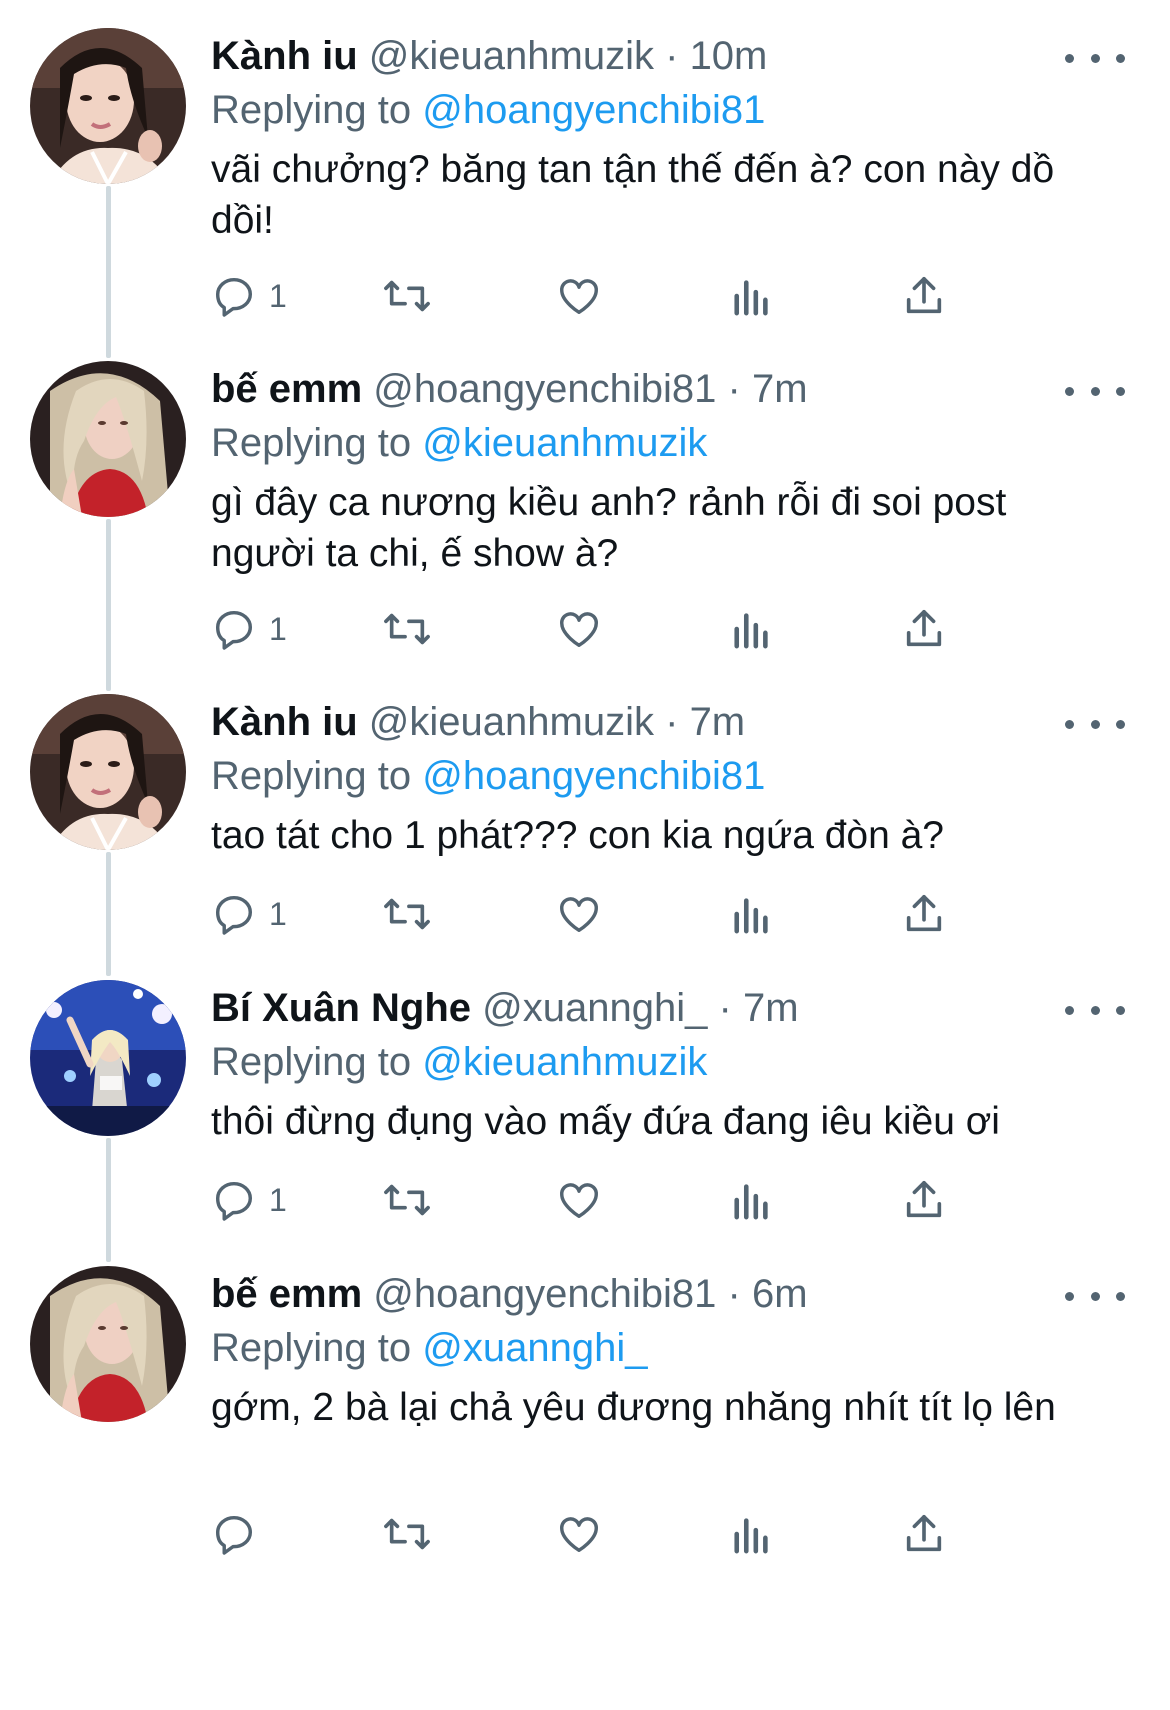 This screenshot has height=1710, width=1170. Describe the element at coordinates (534, 1348) in the screenshot. I see `replying-to-handle: @xuannghi_` at that location.